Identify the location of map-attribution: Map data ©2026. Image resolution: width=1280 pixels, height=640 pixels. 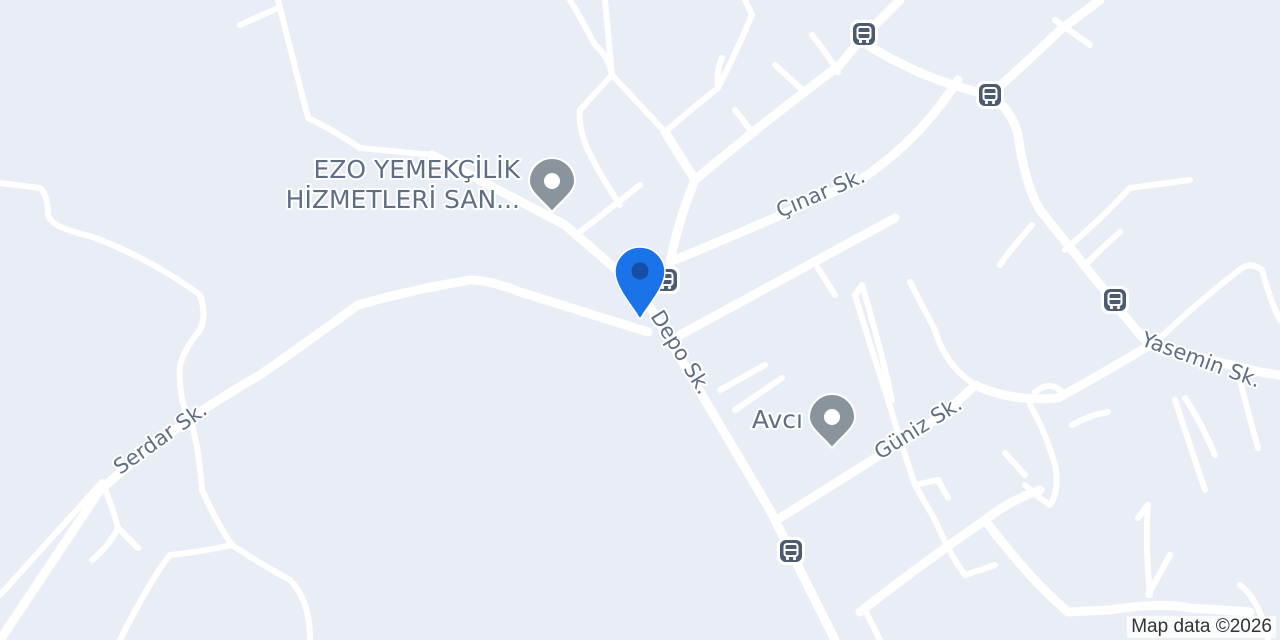
(1201, 627).